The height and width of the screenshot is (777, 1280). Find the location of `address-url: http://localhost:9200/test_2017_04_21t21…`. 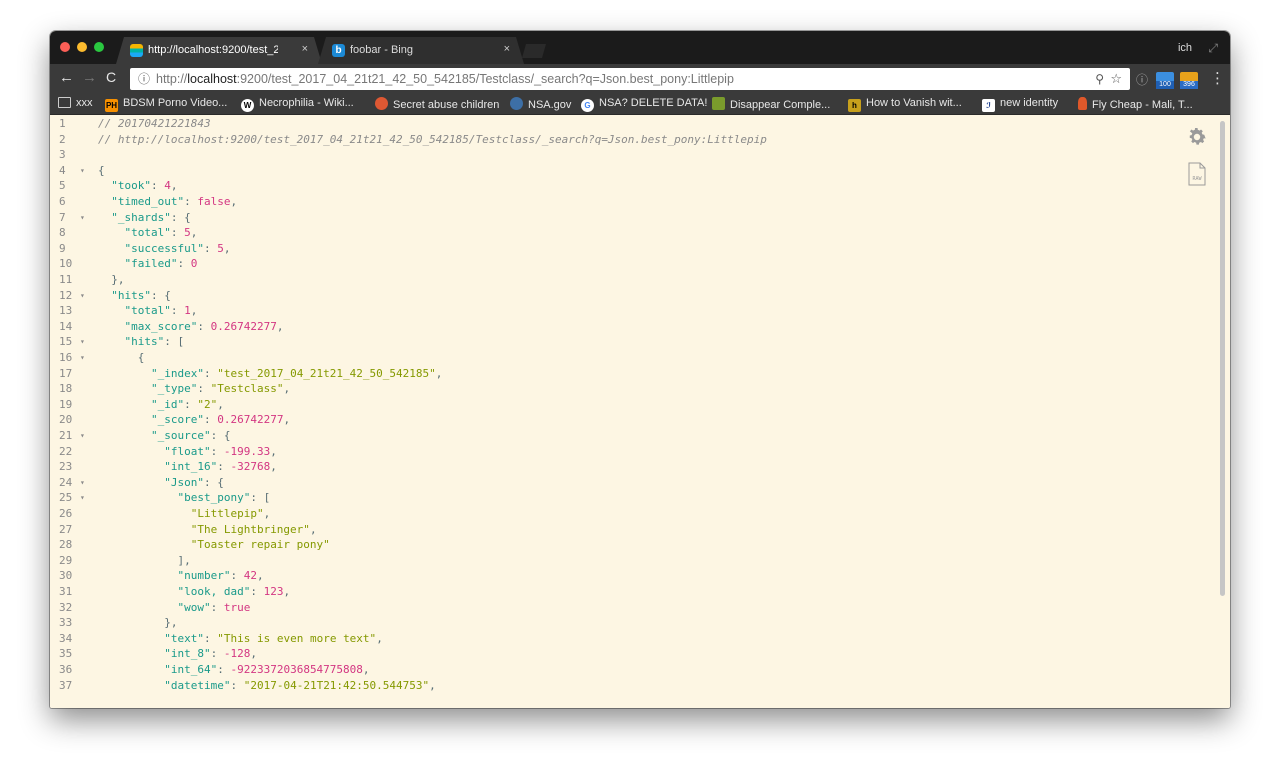

address-url: http://localhost:9200/test_2017_04_21t21… is located at coordinates (445, 79).